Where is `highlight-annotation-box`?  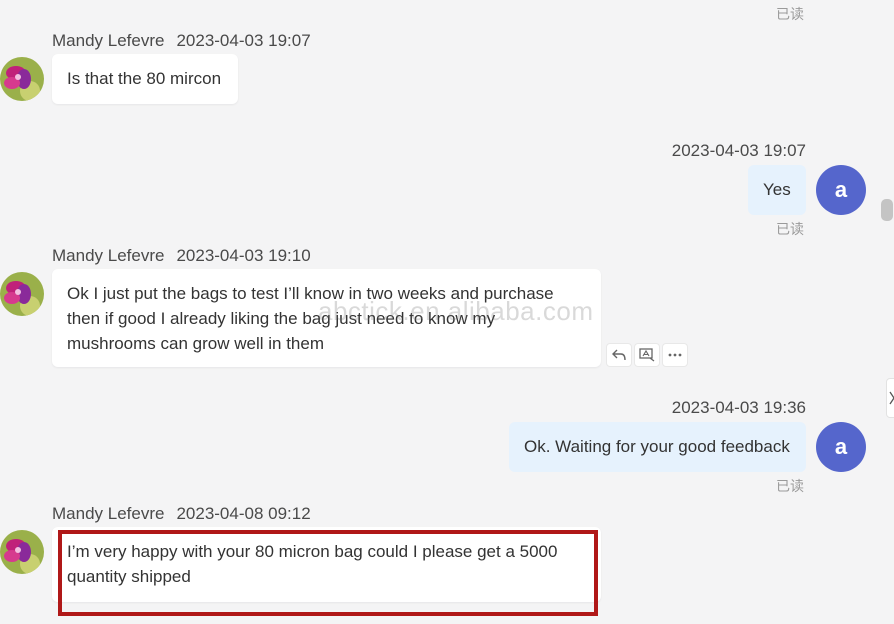 highlight-annotation-box is located at coordinates (328, 573).